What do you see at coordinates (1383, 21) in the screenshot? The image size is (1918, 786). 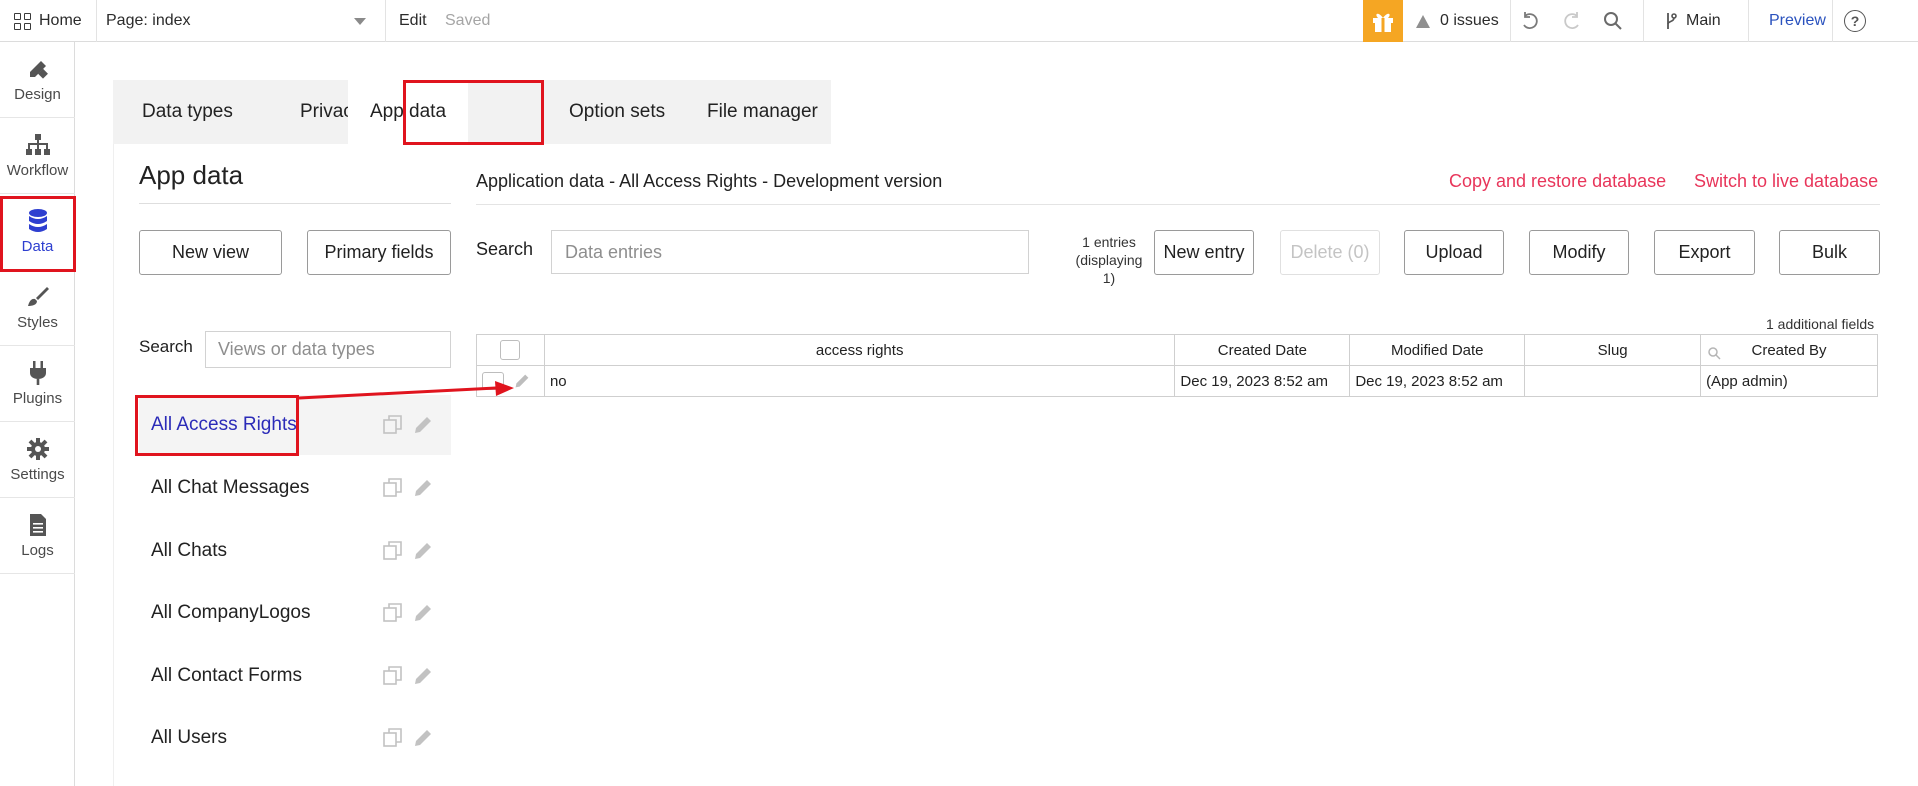 I see `gift-button` at bounding box center [1383, 21].